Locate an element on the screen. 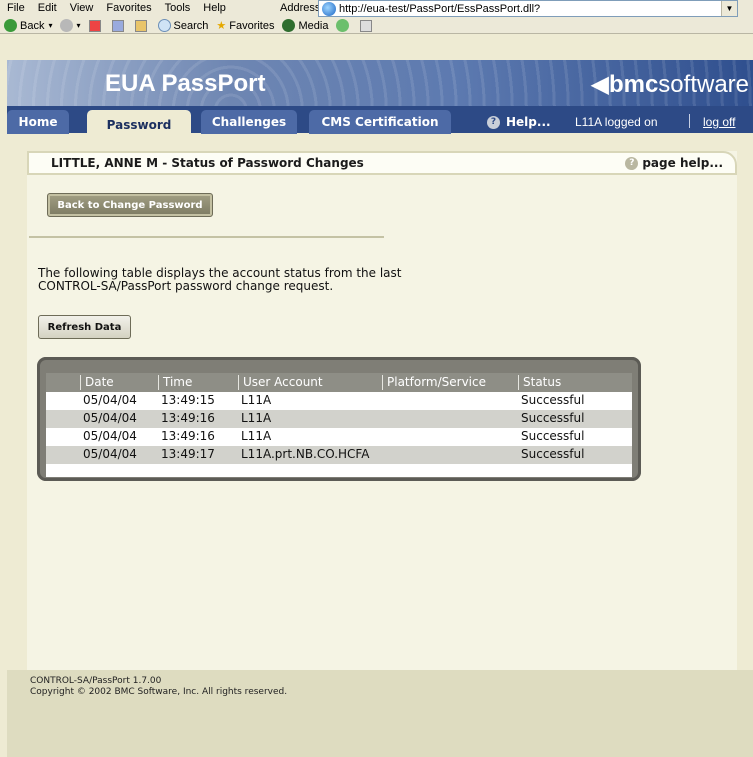 The width and height of the screenshot is (753, 757). history-button is located at coordinates (344, 25).